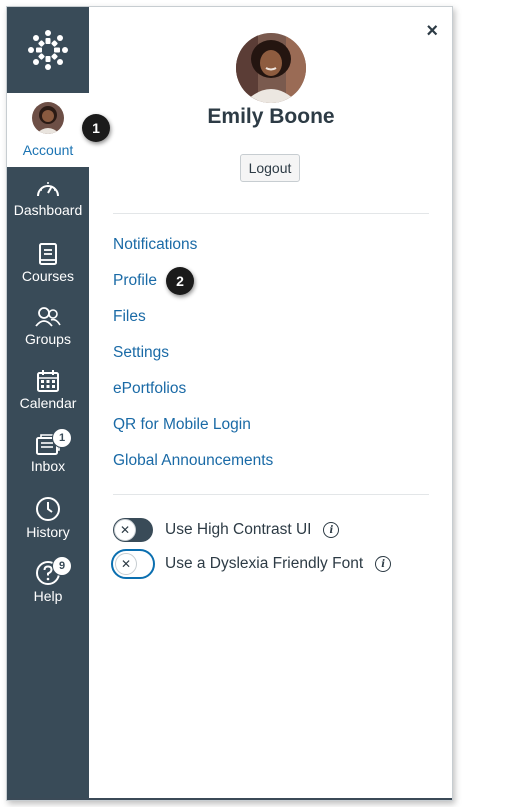  I want to click on nav-item-calendar: Calendar, so click(48, 390).